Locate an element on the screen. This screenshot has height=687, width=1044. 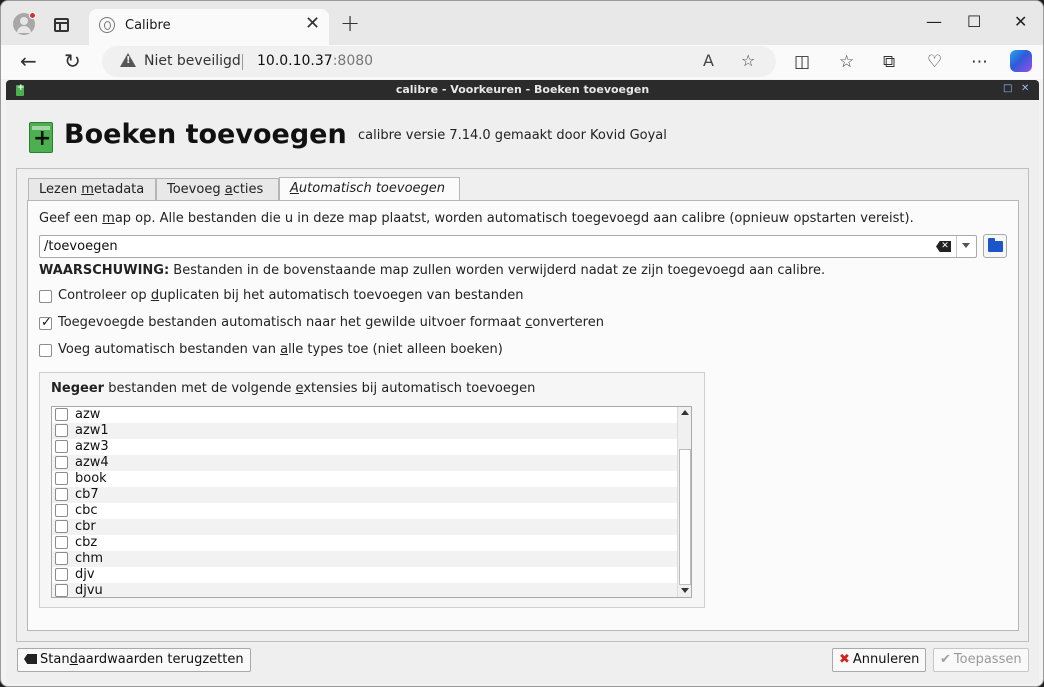
profile-notification-dot is located at coordinates (32, 15).